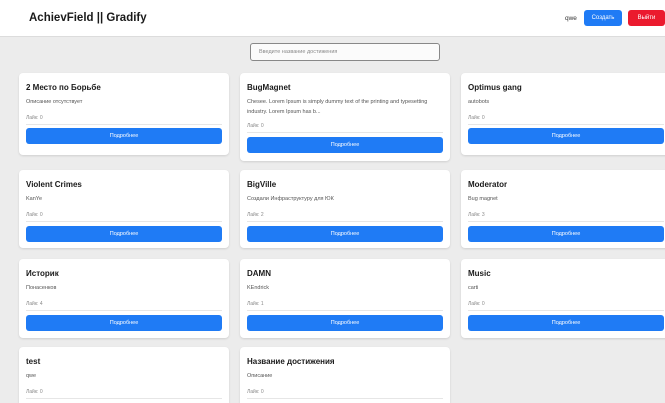  I want to click on card-title: BigVille, so click(262, 184).